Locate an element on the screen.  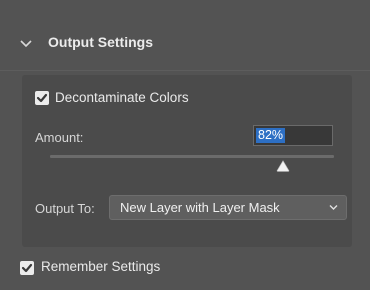
output-settings-header: Output Settings is located at coordinates (185, 44).